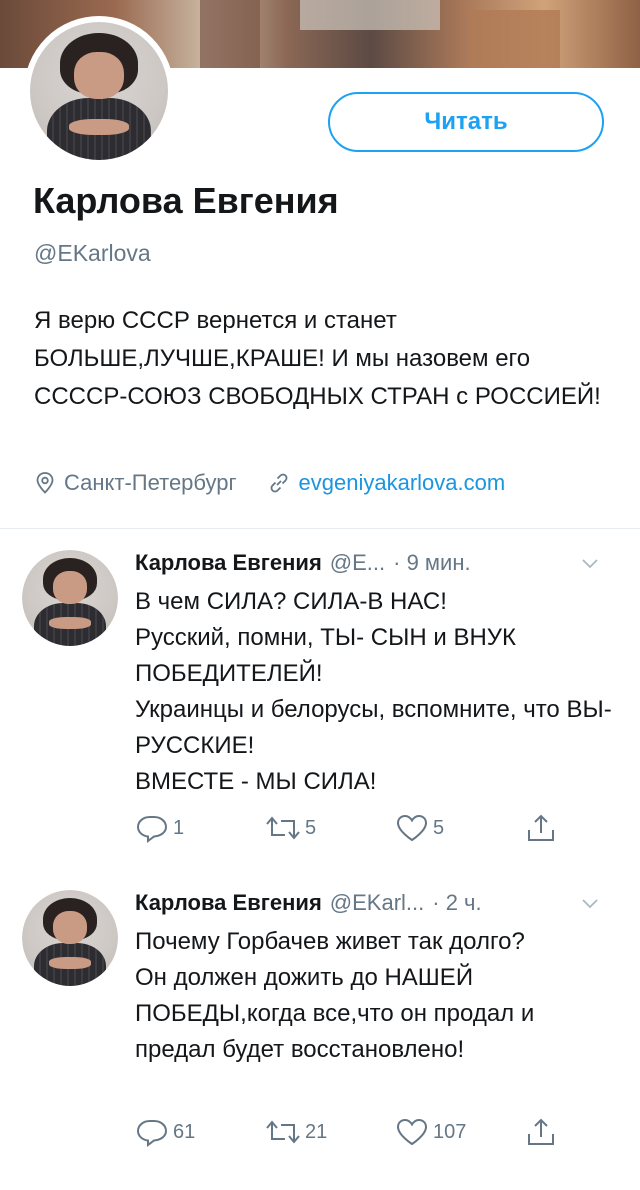 The height and width of the screenshot is (1190, 640). I want to click on location-text: Санкт-Петербург, so click(150, 482).